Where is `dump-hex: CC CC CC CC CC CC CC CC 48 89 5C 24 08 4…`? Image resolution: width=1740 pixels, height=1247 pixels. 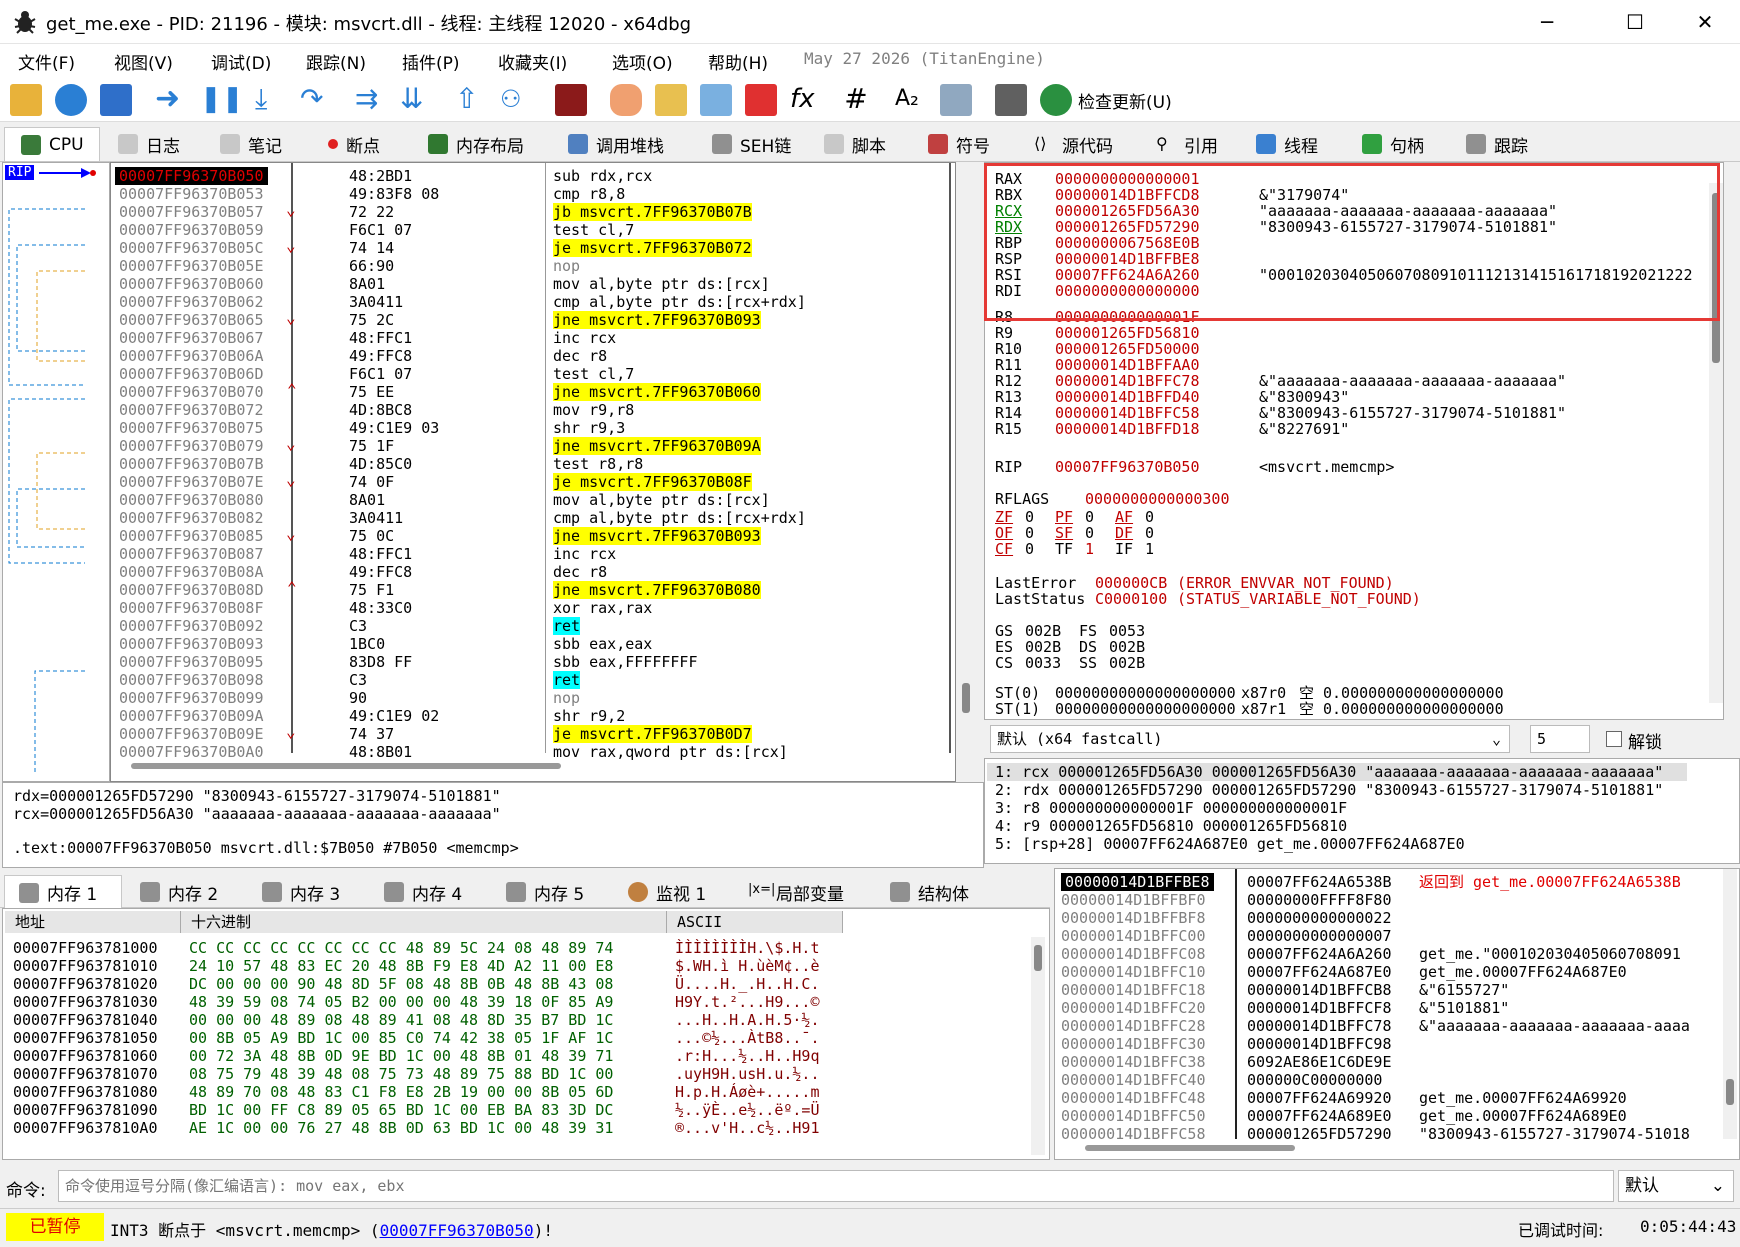
dump-hex: CC CC CC CC CC CC CC CC 48 89 5C 24 08 4… is located at coordinates (401, 948).